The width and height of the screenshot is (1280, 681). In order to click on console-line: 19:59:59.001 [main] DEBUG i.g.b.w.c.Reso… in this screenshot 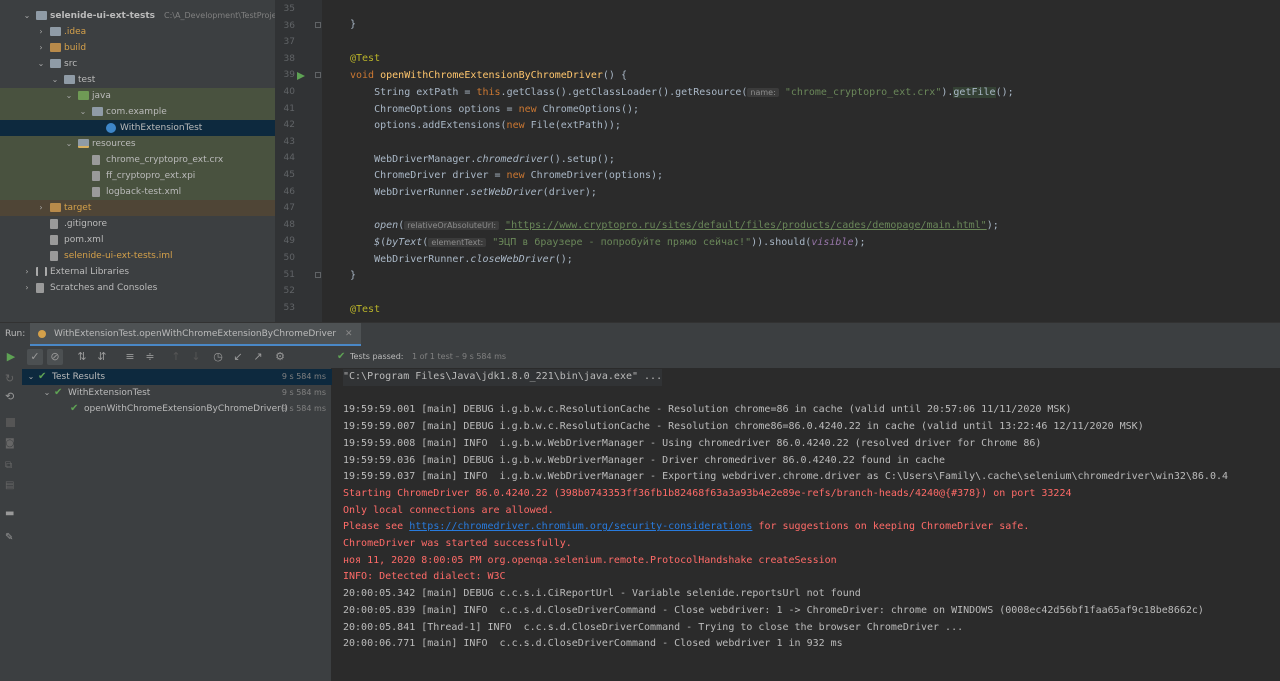, I will do `click(707, 410)`.